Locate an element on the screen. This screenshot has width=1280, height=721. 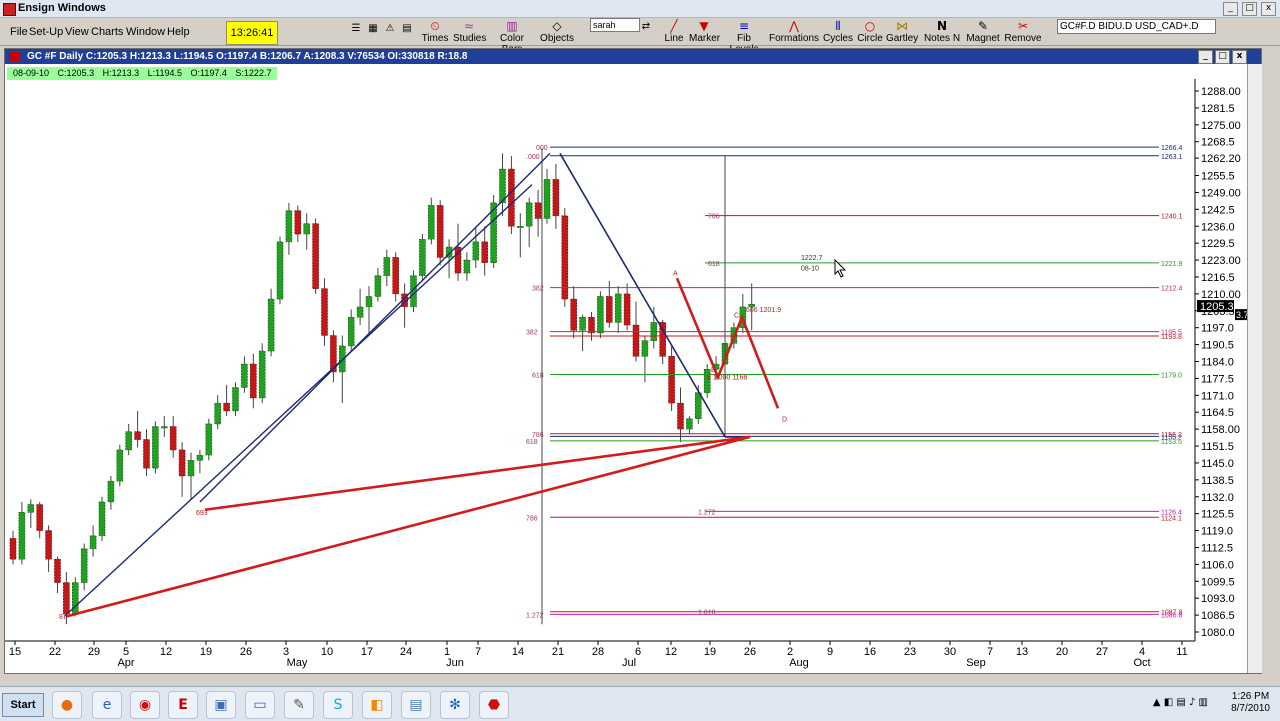
menu-setup: Set-Up is located at coordinates (46, 32).